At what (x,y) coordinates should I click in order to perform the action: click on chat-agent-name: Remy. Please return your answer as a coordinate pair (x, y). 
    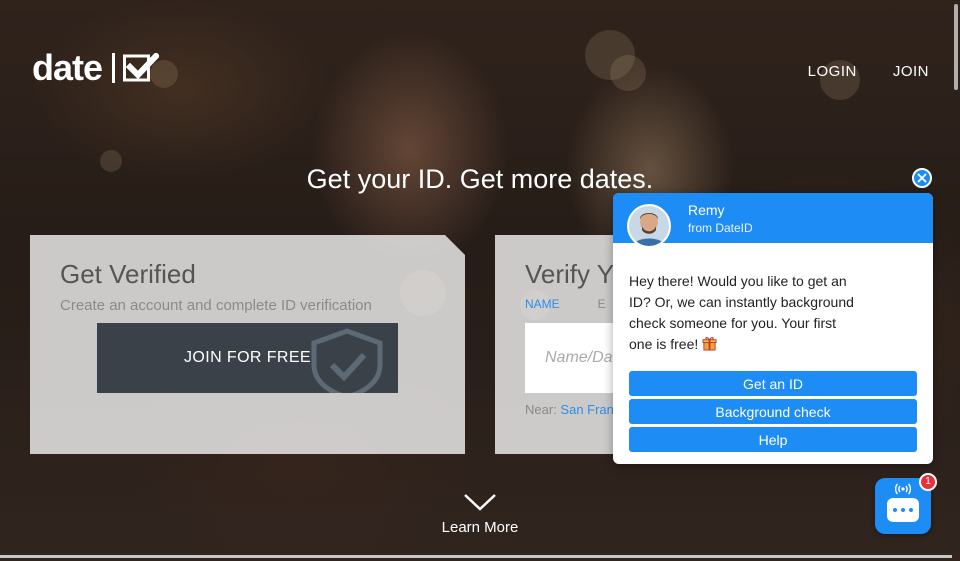
    Looking at the image, I should click on (706, 210).